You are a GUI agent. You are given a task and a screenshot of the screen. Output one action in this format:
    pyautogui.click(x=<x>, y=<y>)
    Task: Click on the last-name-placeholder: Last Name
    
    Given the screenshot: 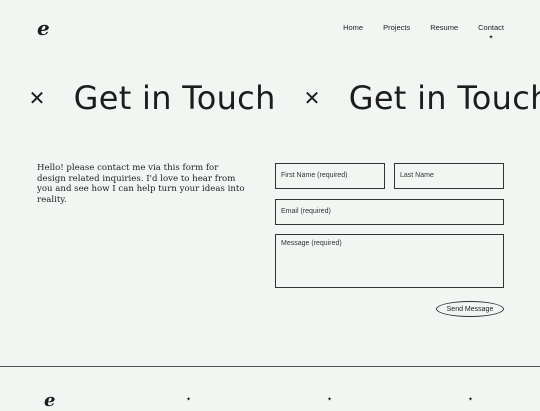 What is the action you would take?
    pyautogui.click(x=417, y=175)
    